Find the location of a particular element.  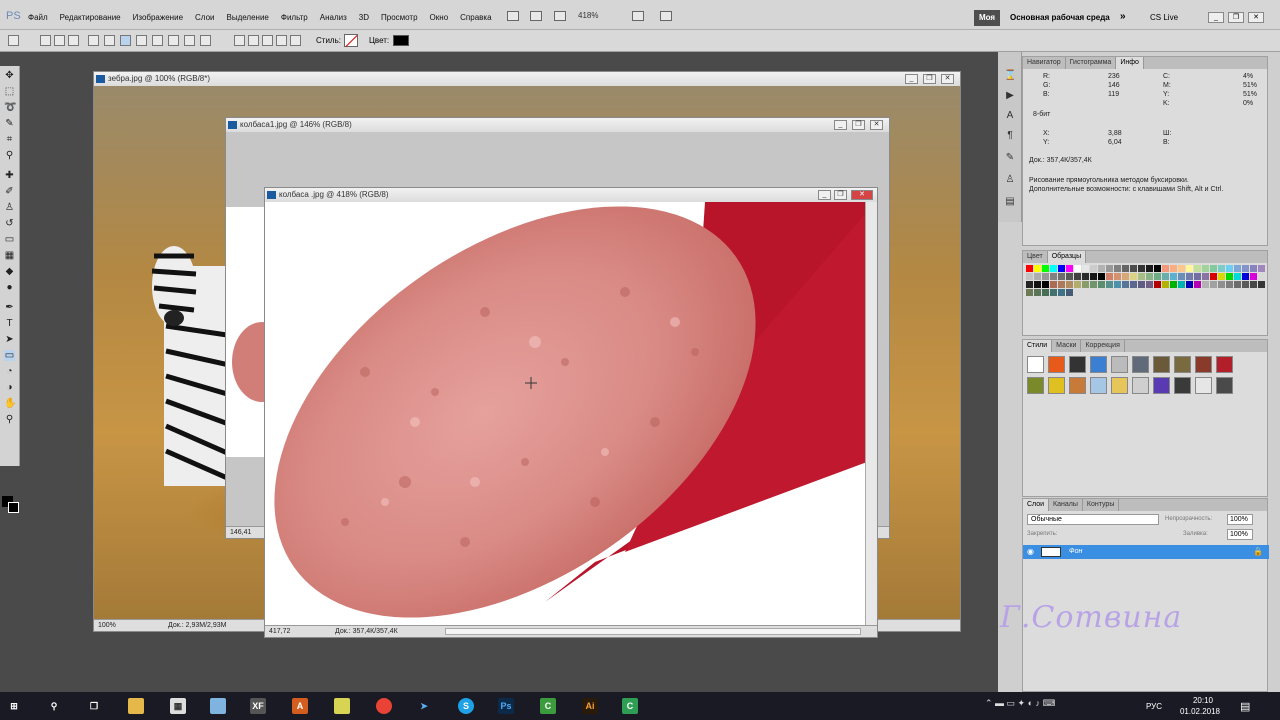

chrome-icon is located at coordinates (384, 706).